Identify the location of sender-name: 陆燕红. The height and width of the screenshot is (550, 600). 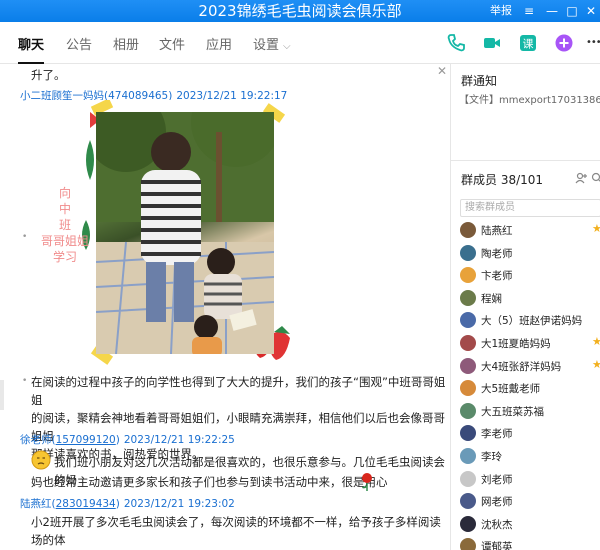
(36, 504).